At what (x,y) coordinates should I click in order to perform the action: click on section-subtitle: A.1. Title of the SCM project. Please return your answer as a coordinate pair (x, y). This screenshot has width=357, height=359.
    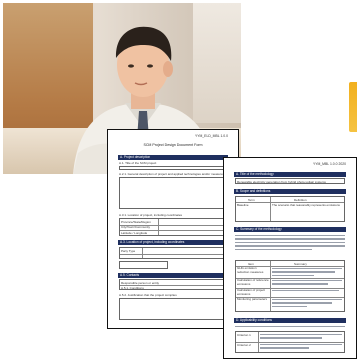
    Looking at the image, I should click on (138, 163).